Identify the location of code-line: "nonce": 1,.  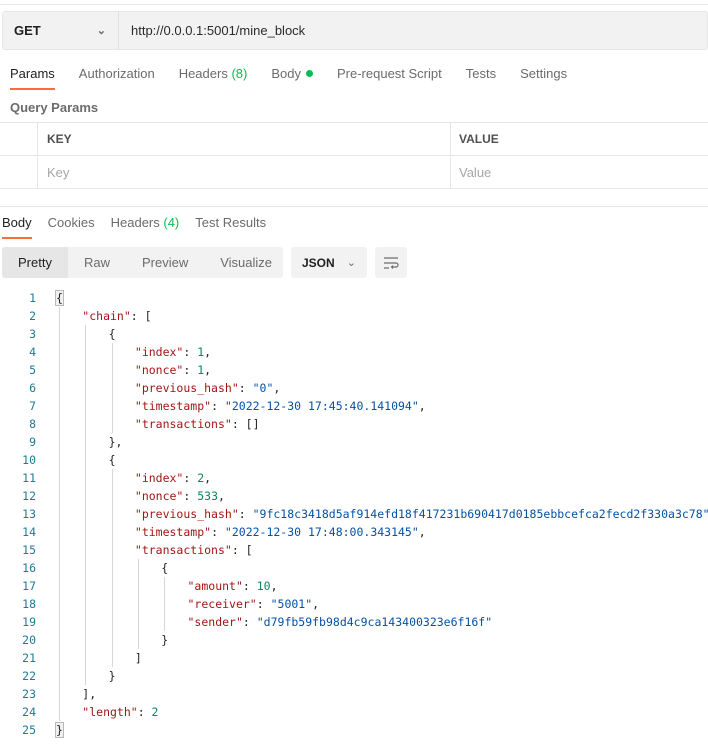
(173, 370).